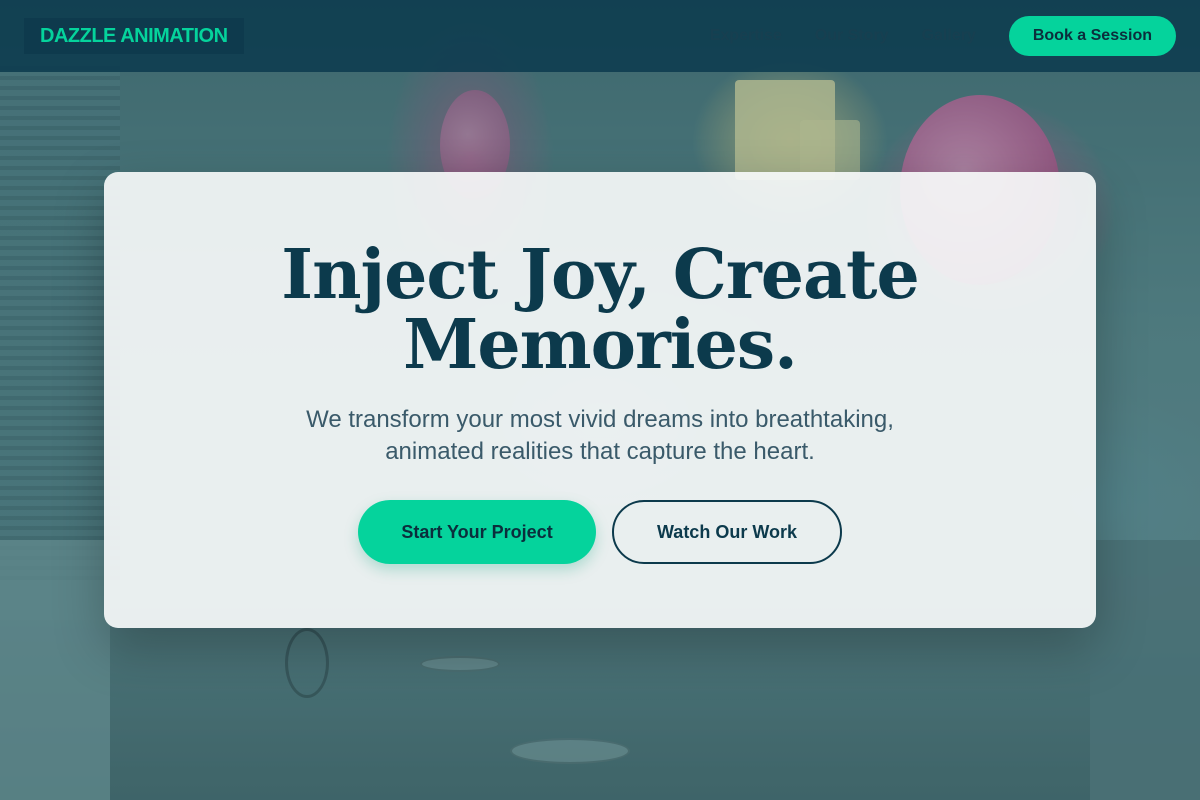  What do you see at coordinates (134, 36) in the screenshot?
I see `brand-logo: DAZZLE ANIMATION` at bounding box center [134, 36].